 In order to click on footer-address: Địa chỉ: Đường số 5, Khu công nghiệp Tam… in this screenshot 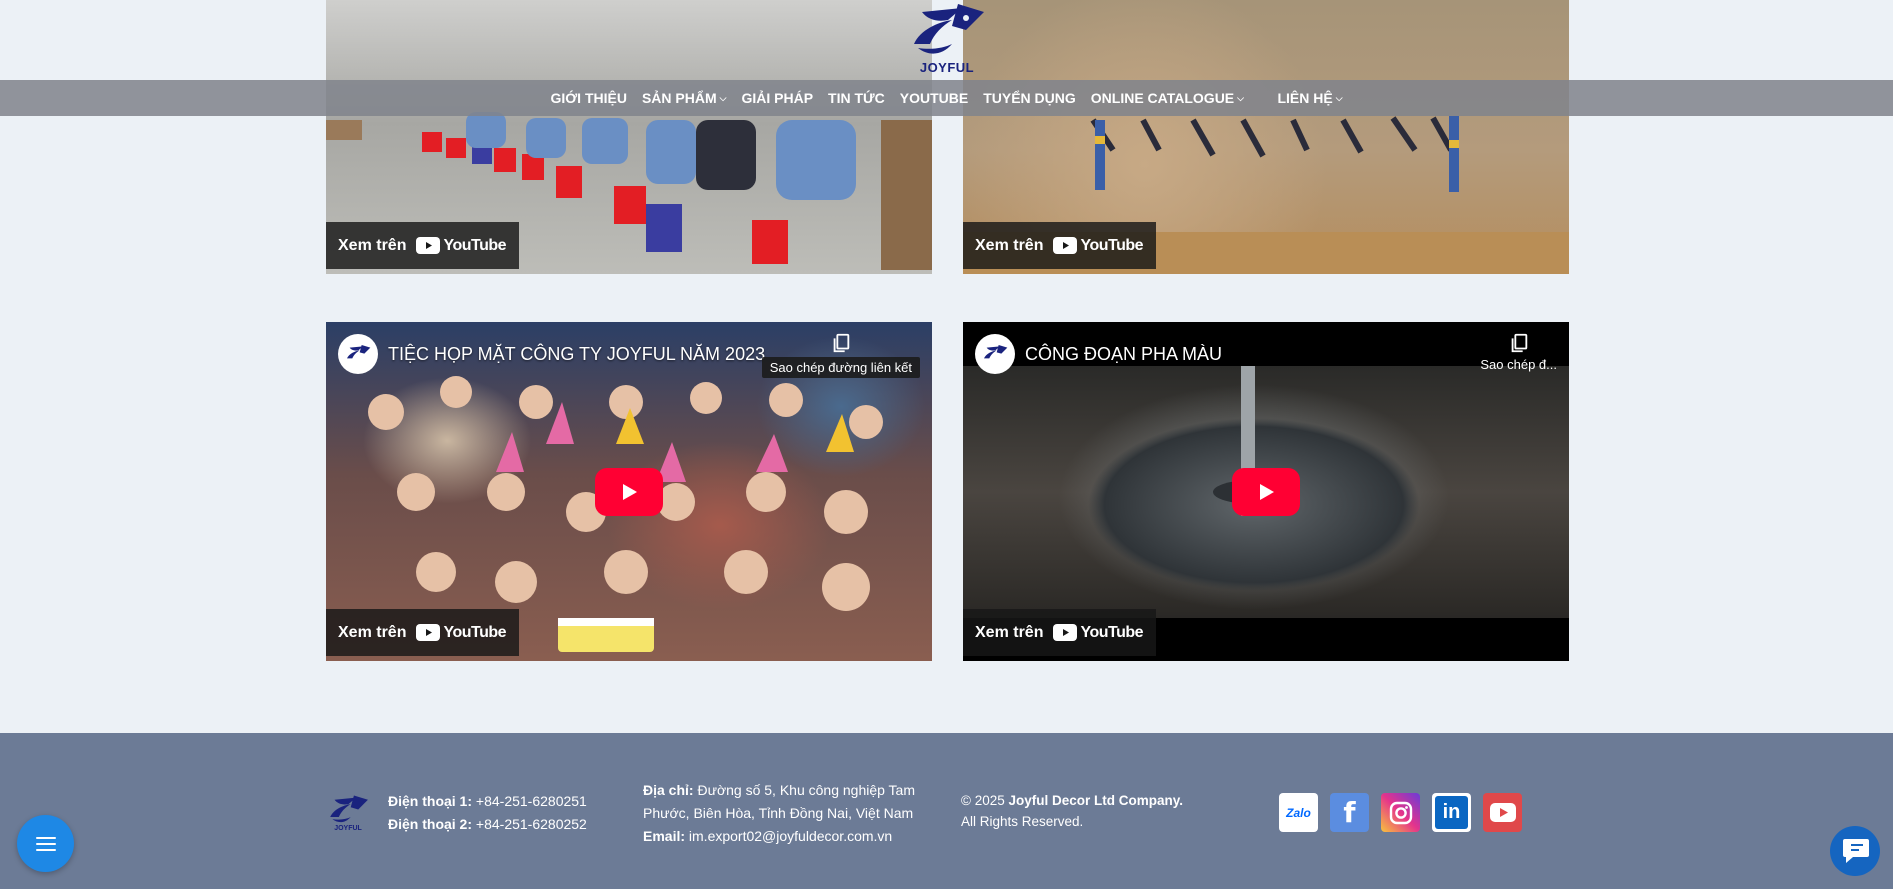, I will do `click(779, 813)`.